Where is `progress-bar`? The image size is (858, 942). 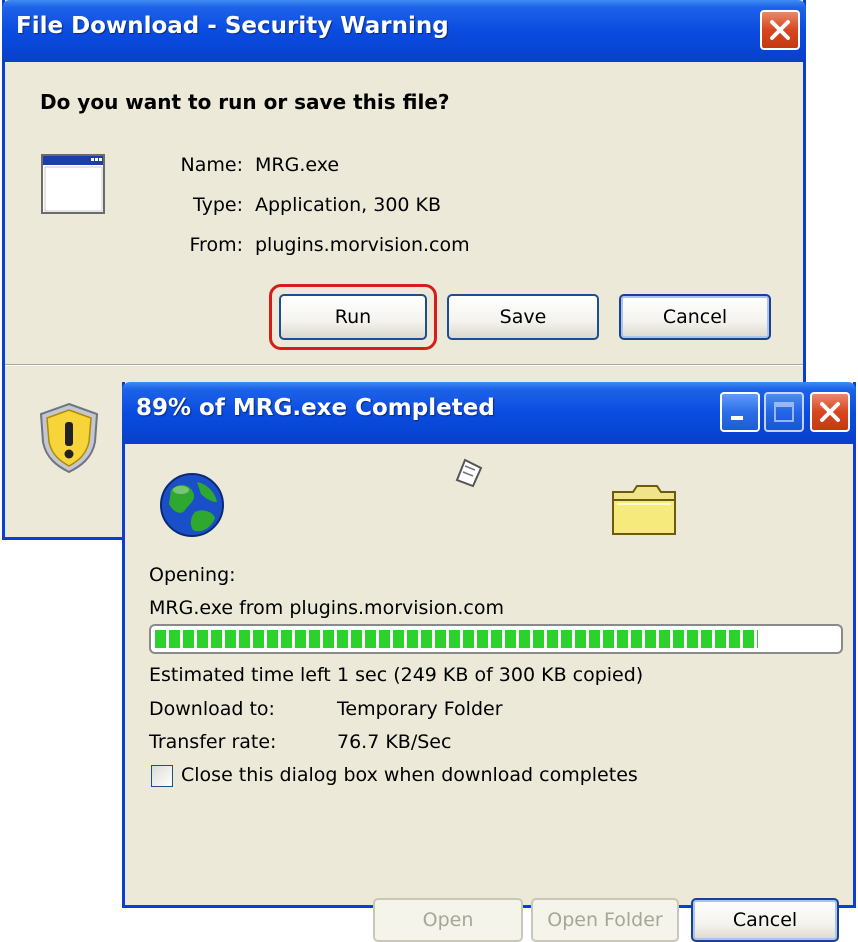
progress-bar is located at coordinates (496, 639).